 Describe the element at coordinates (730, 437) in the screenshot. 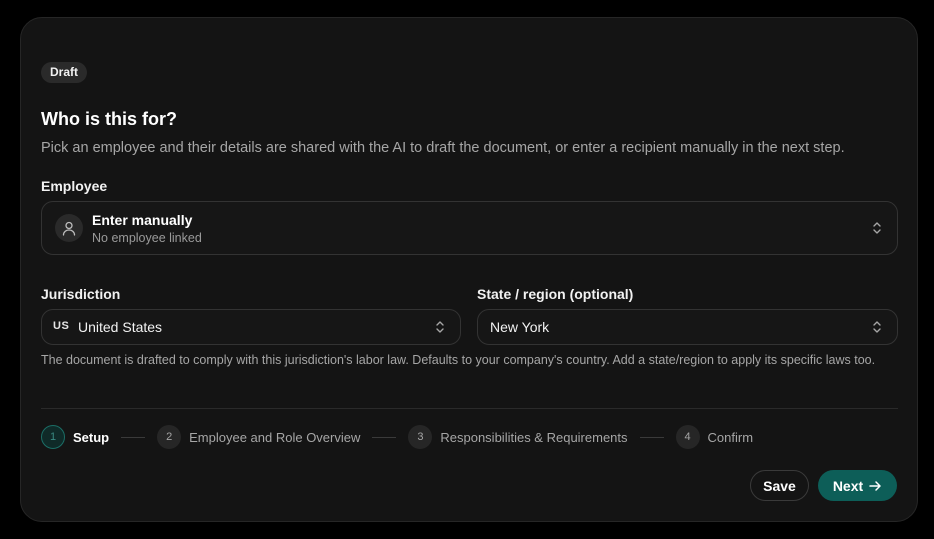

I see `step-label: Confirm` at that location.